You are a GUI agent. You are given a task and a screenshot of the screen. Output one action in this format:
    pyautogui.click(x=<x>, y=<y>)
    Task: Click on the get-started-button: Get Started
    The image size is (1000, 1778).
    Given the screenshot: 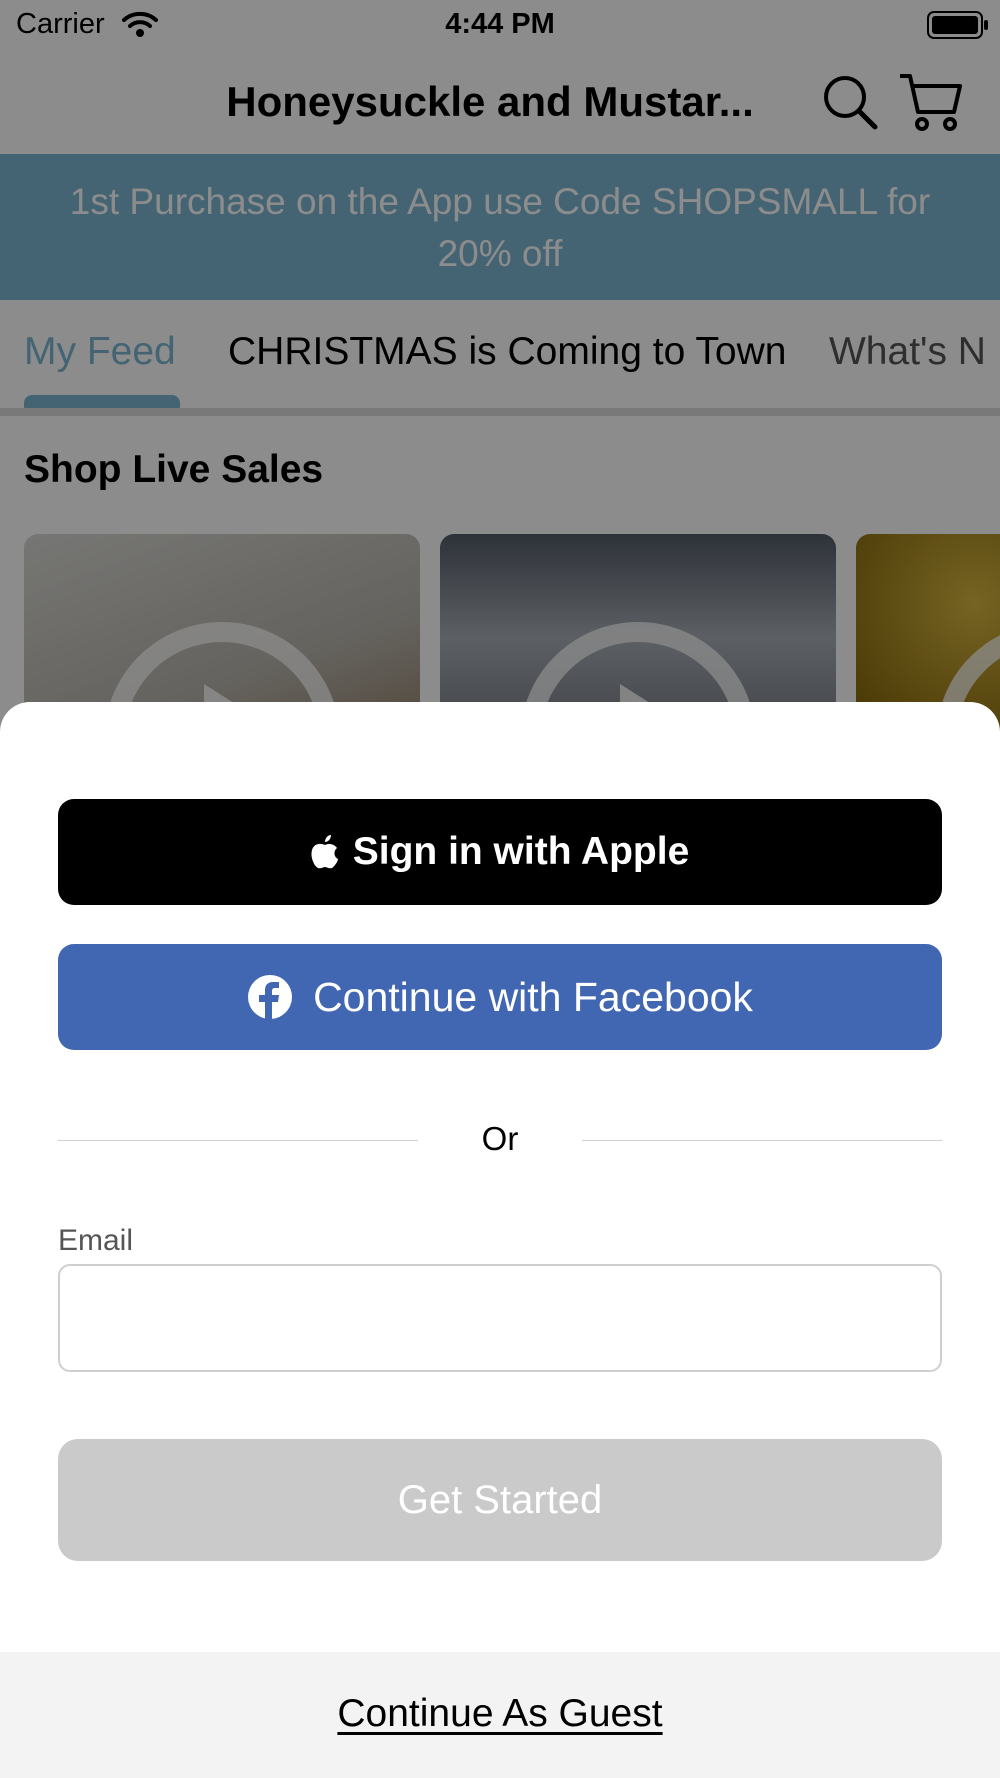 What is the action you would take?
    pyautogui.click(x=500, y=1500)
    